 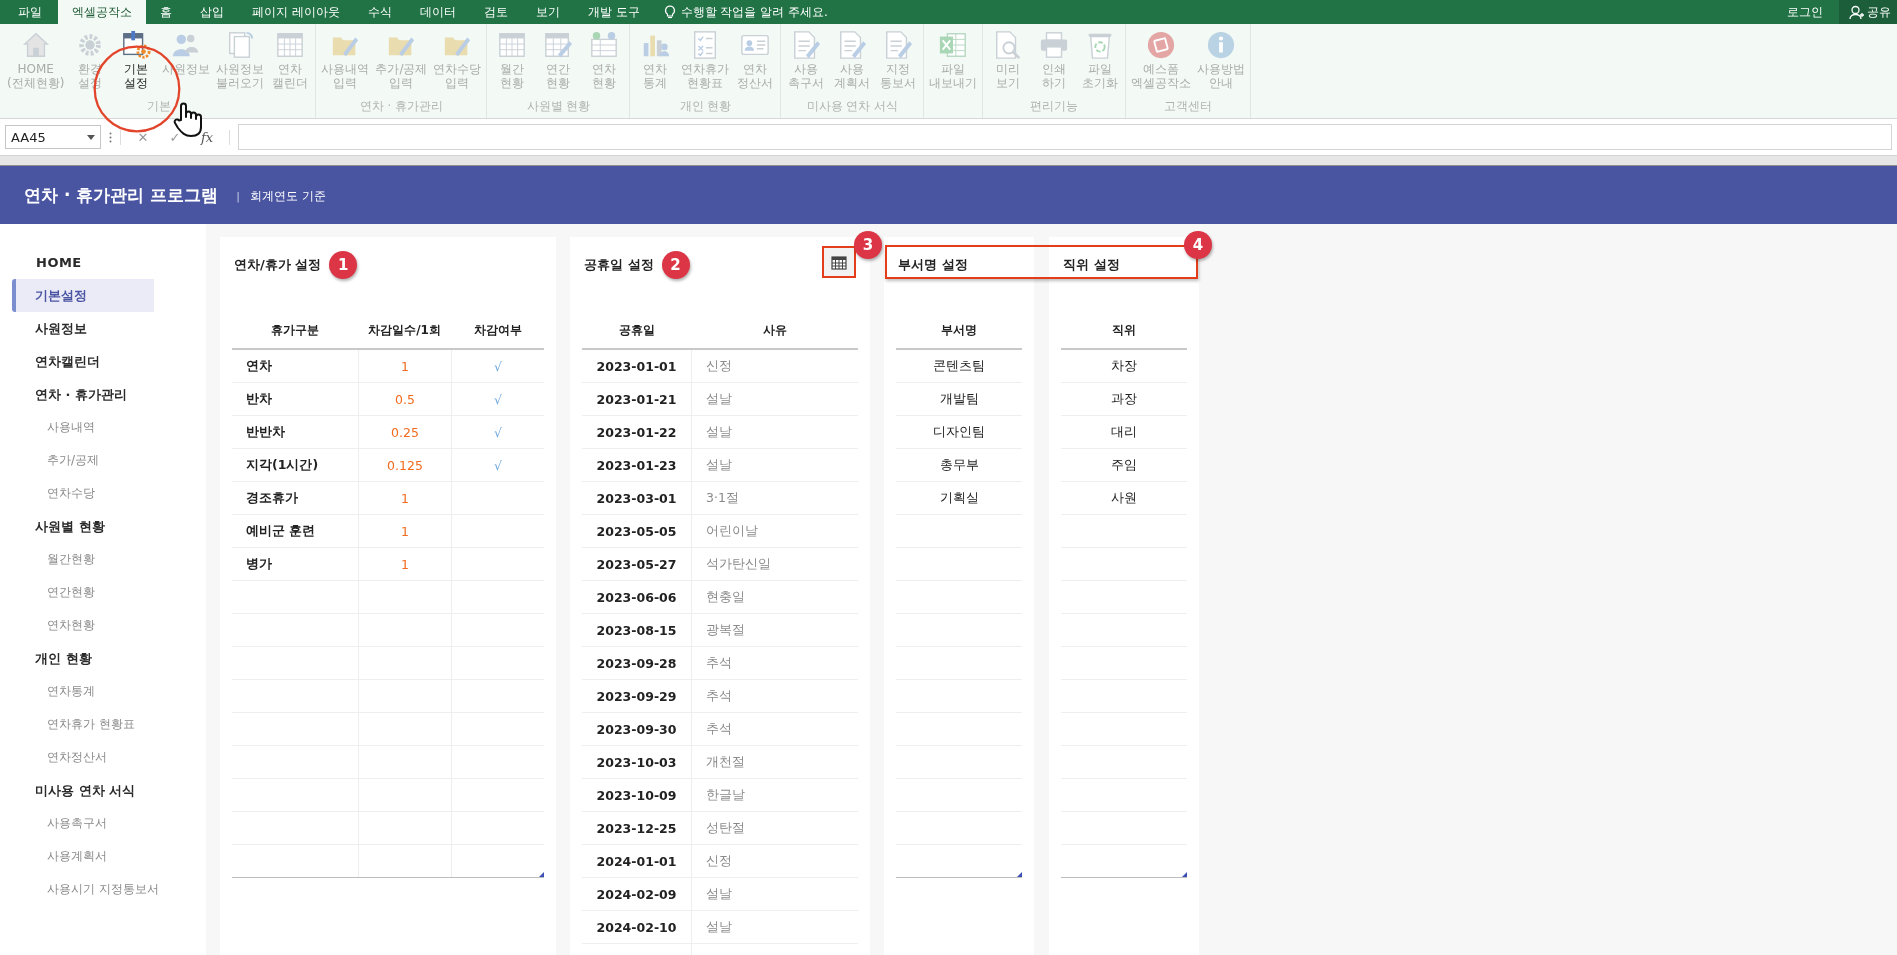 What do you see at coordinates (83, 427) in the screenshot?
I see `sidebar-item: 사용내역` at bounding box center [83, 427].